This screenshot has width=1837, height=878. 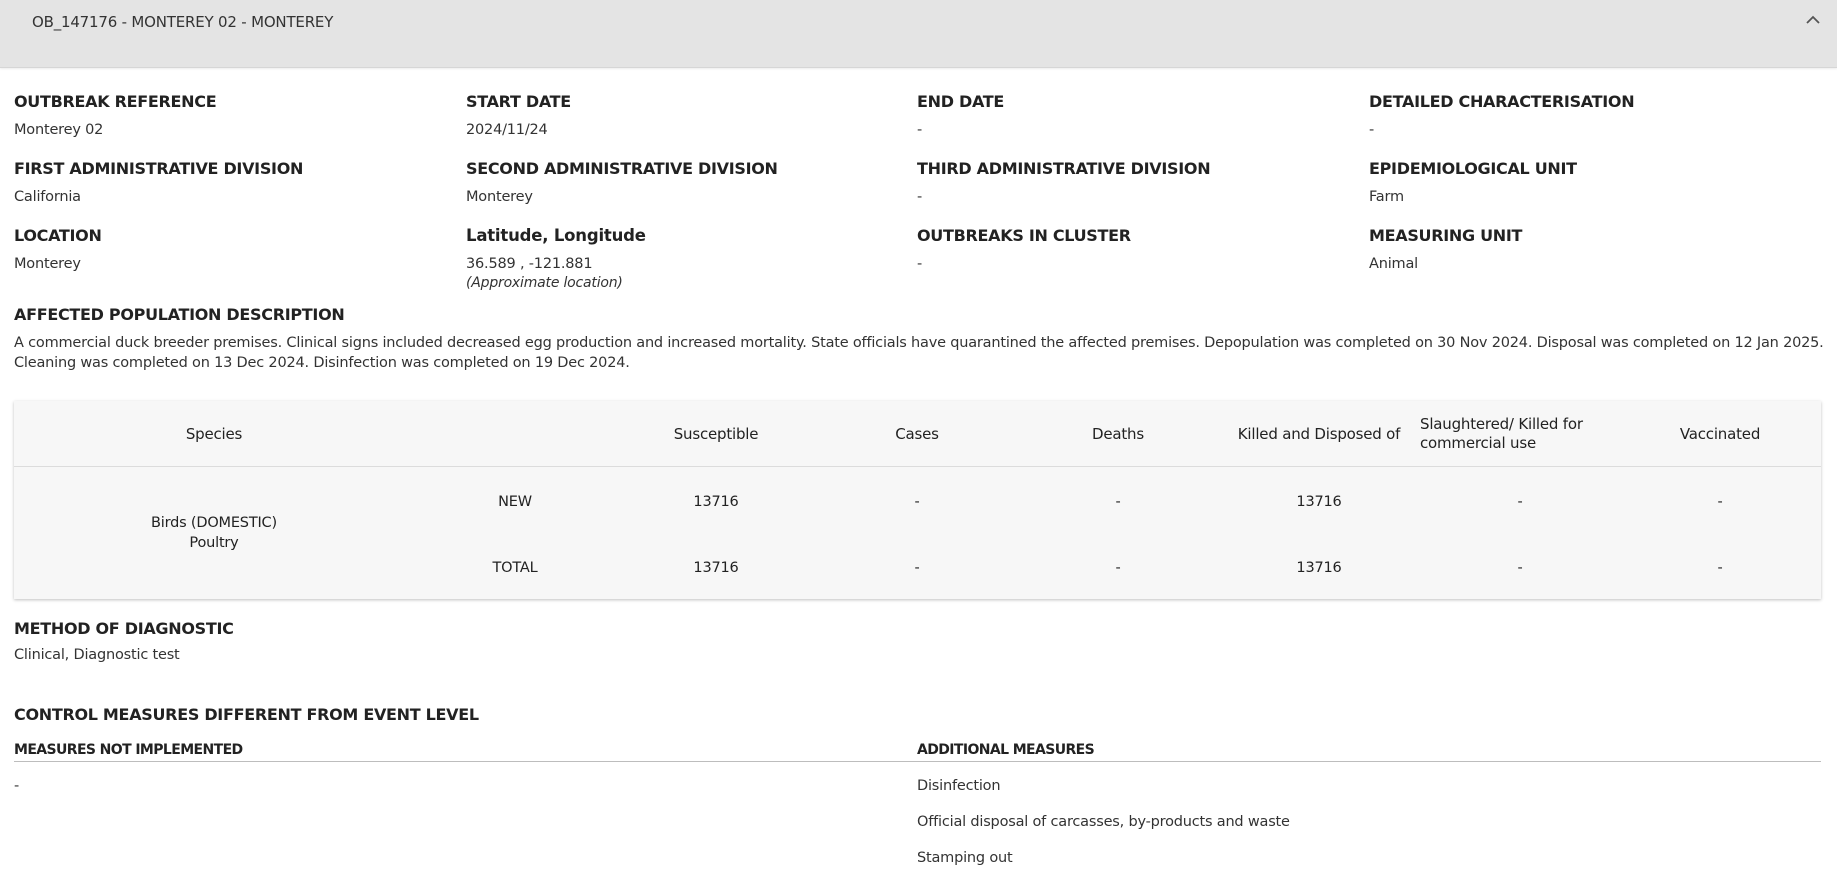 What do you see at coordinates (1006, 750) in the screenshot?
I see `additional-measures-label: ADDITIONAL MEASURES` at bounding box center [1006, 750].